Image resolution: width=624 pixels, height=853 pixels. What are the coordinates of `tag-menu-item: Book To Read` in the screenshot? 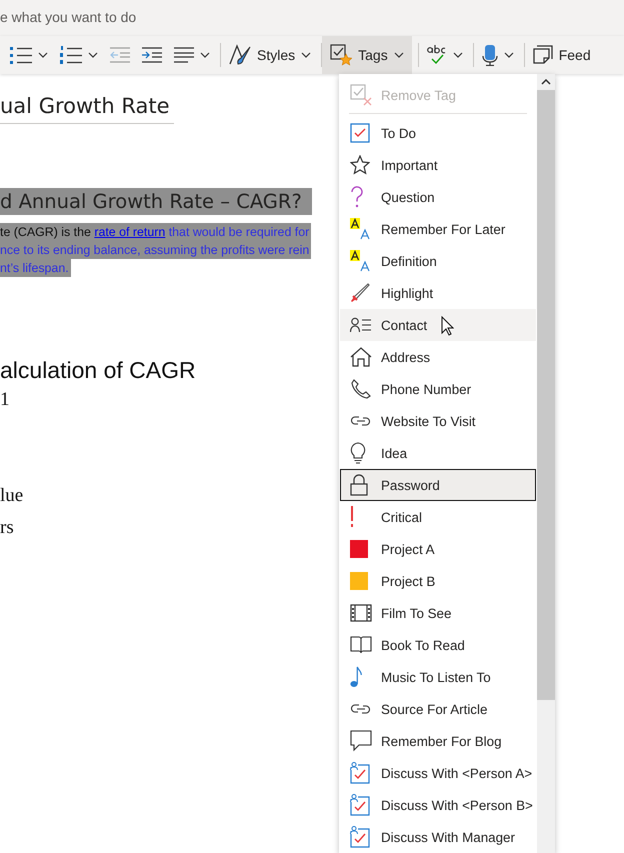 It's located at (438, 645).